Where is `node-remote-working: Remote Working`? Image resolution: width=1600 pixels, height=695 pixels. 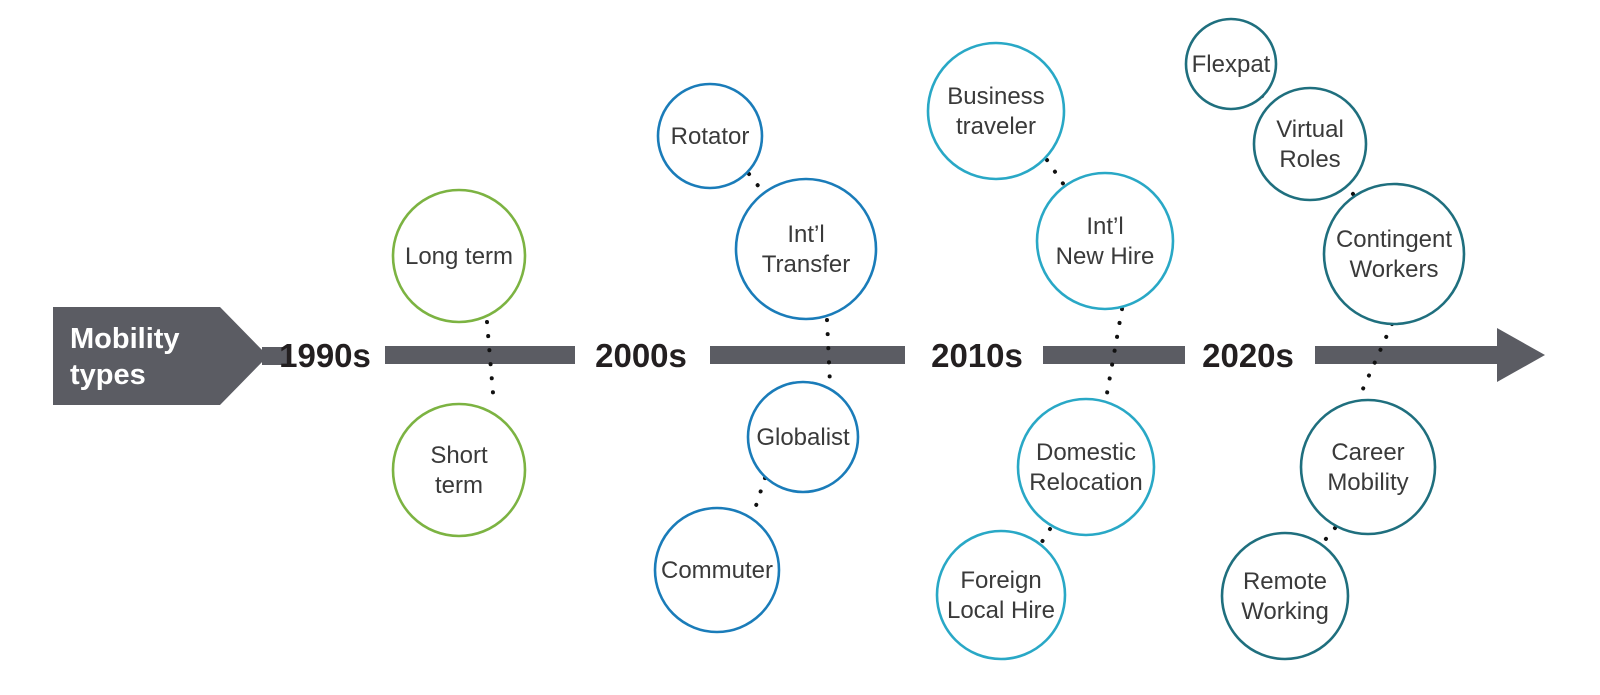
node-remote-working: Remote Working is located at coordinates (1285, 596).